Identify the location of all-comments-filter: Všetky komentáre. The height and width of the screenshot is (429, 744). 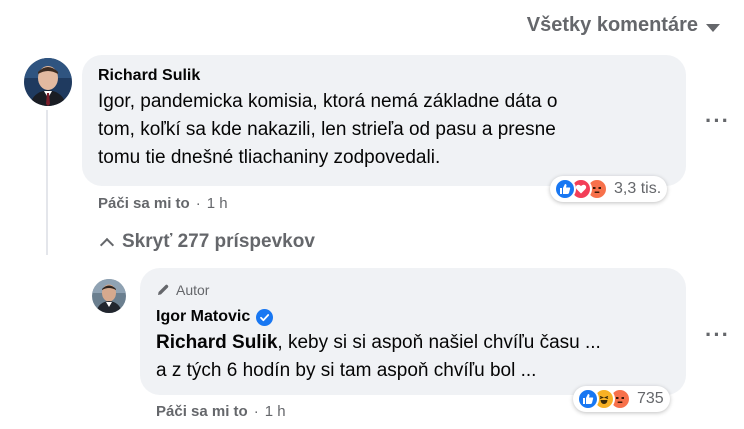
(623, 25).